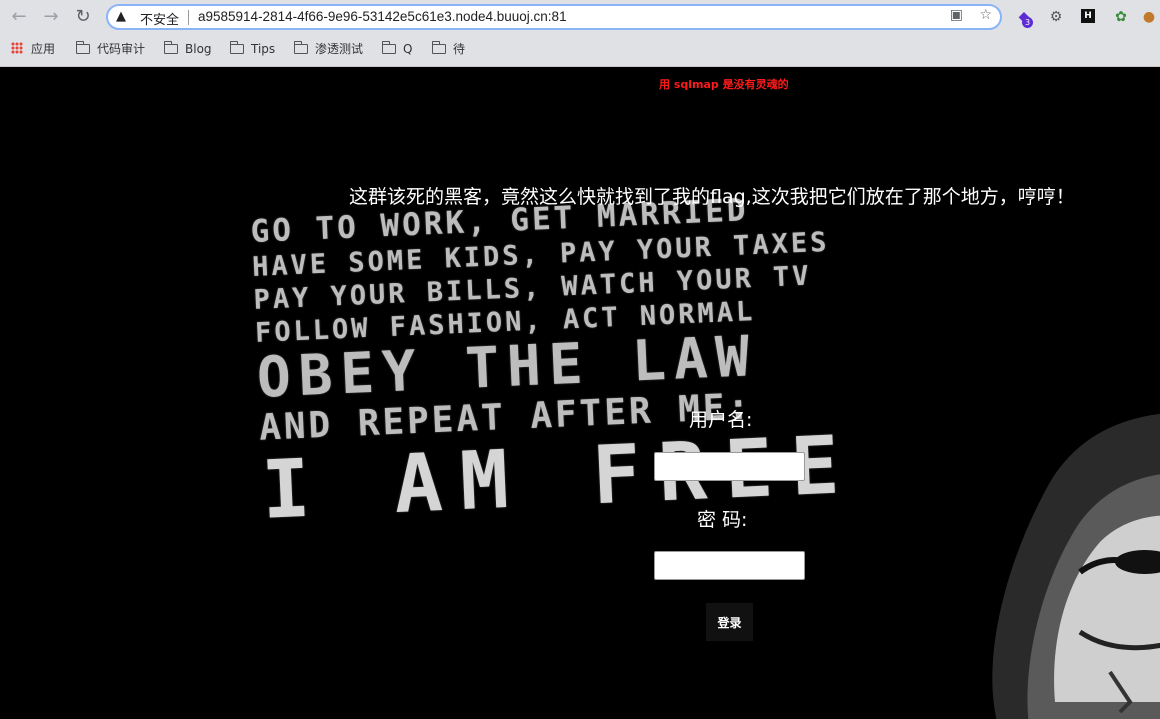 This screenshot has width=1160, height=719. What do you see at coordinates (729, 466) in the screenshot?
I see `username-input` at bounding box center [729, 466].